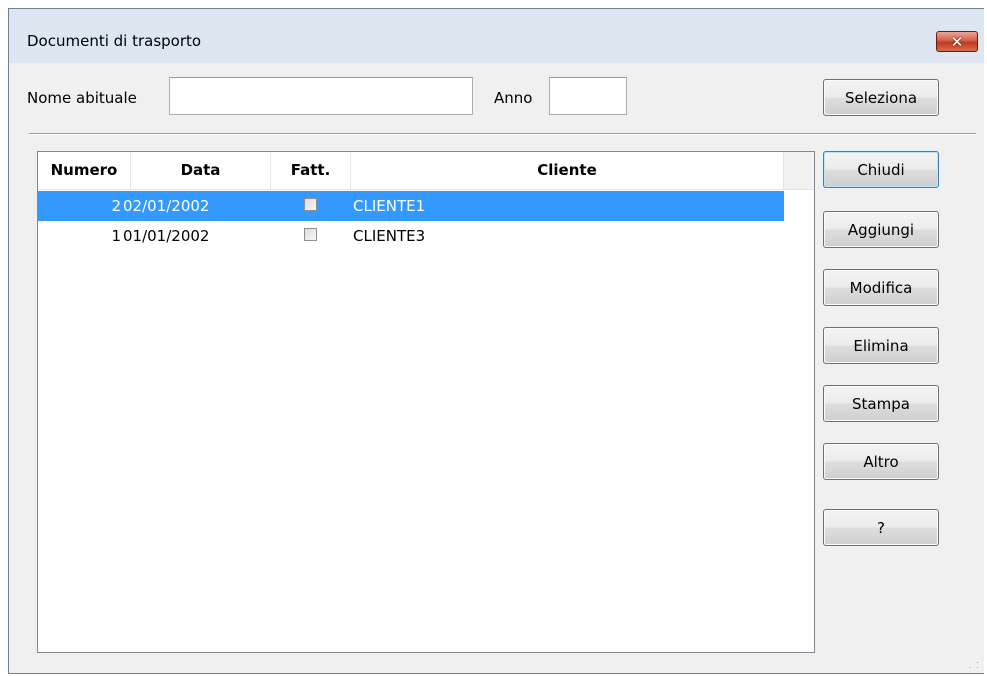  Describe the element at coordinates (799, 171) in the screenshot. I see `list-header-filler` at that location.